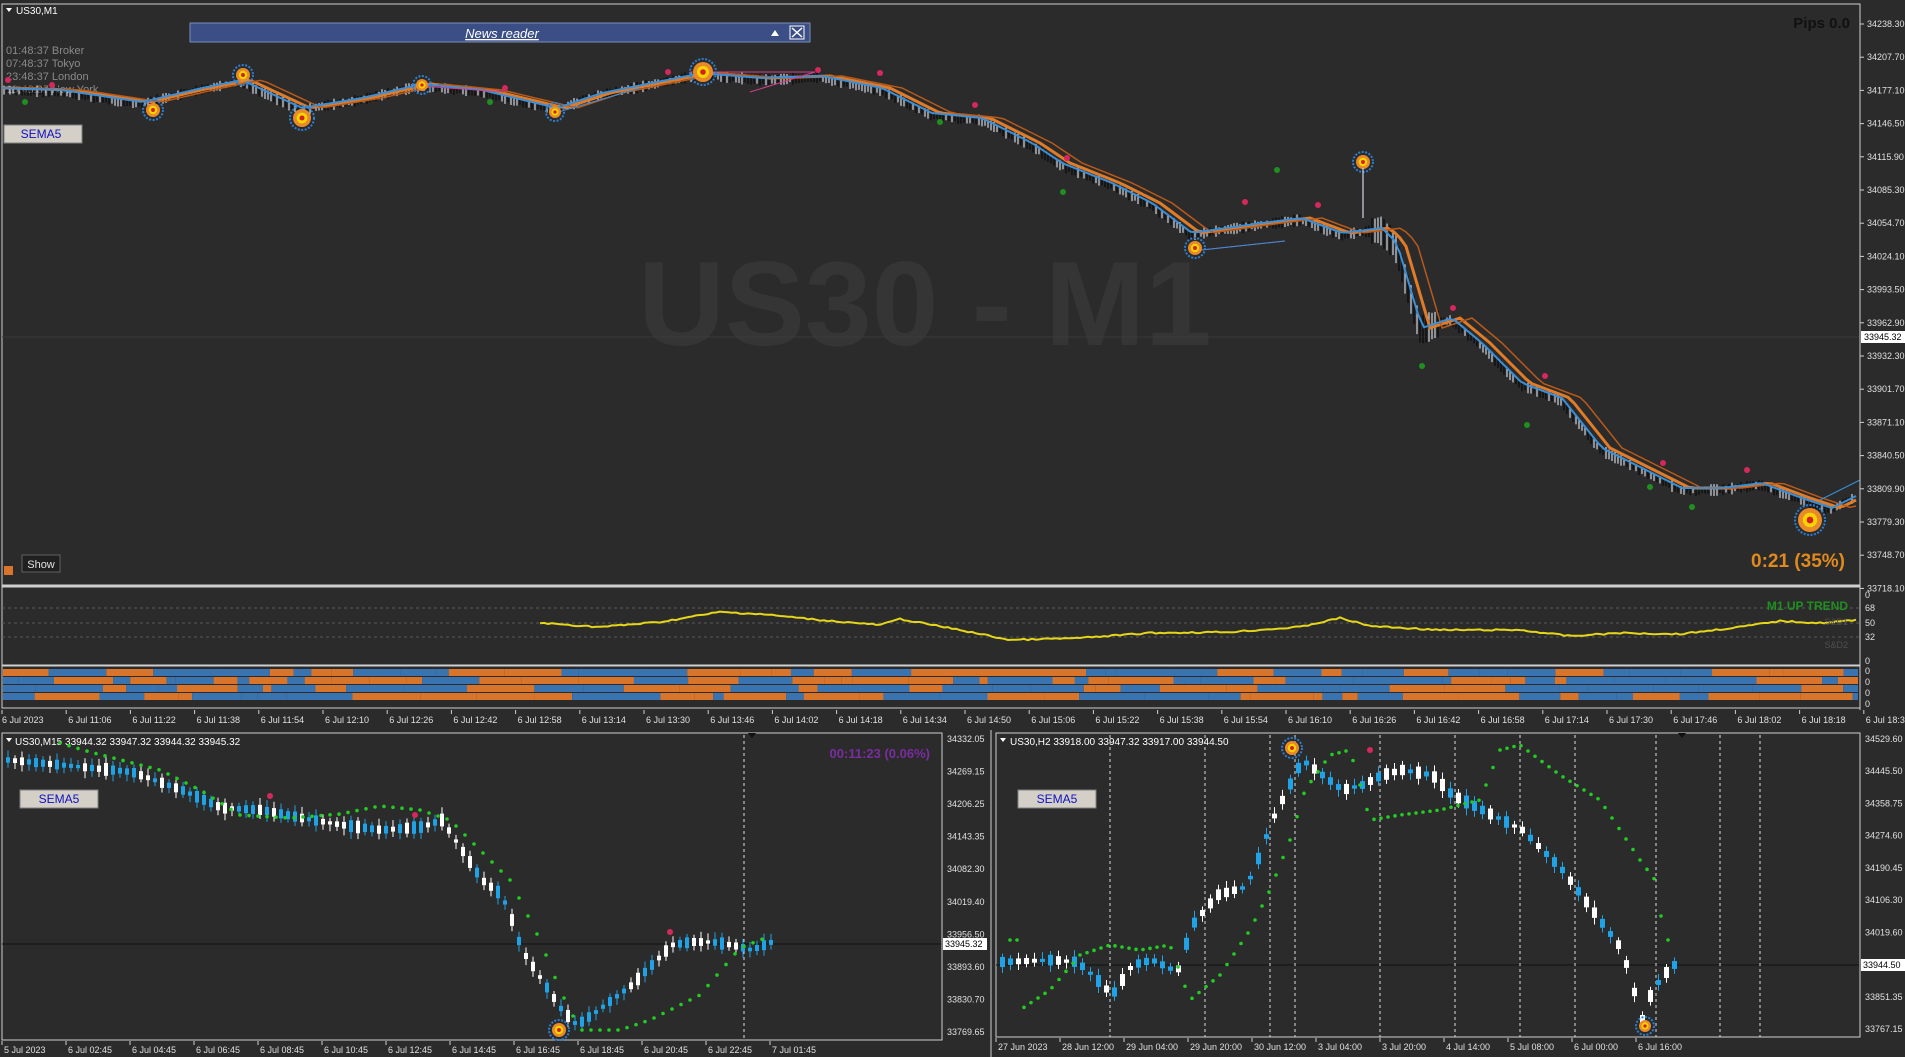  I want to click on h2-sema5-button: SEMA5, so click(1057, 799).